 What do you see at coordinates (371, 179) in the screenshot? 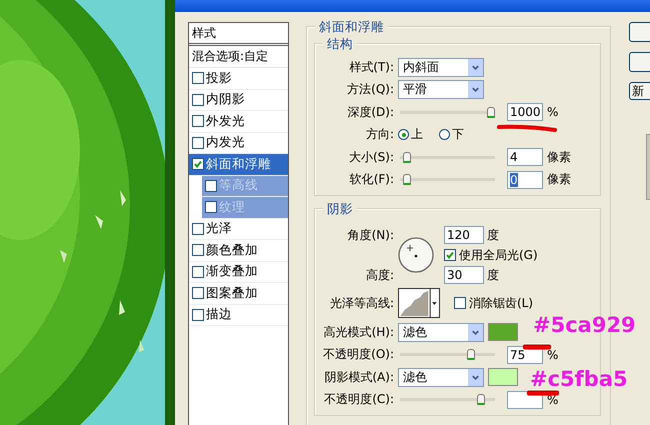
I see `field-label: 软化(F):` at bounding box center [371, 179].